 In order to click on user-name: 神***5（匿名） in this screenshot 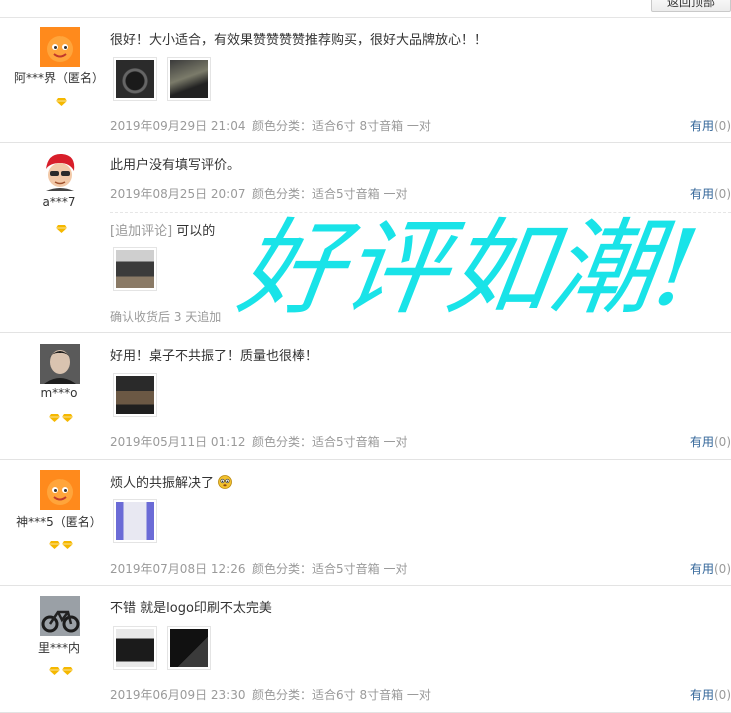, I will do `click(59, 522)`.